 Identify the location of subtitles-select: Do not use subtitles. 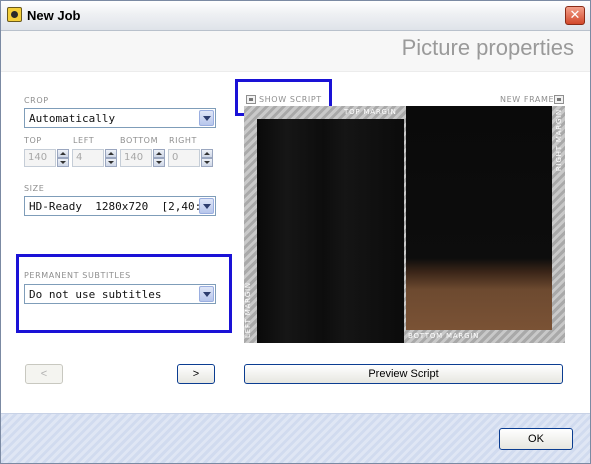
(120, 294).